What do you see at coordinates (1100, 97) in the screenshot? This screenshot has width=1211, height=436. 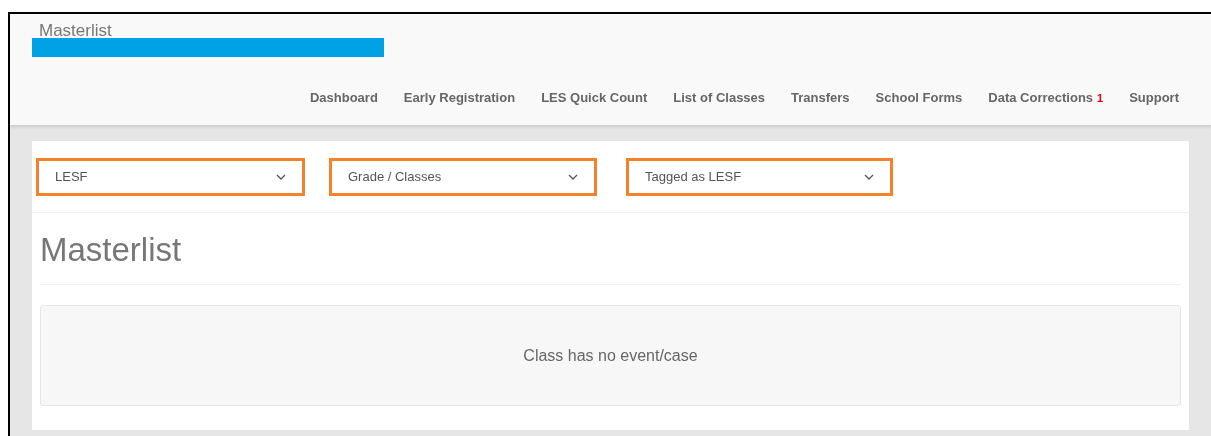 I see `notification-count: 1` at bounding box center [1100, 97].